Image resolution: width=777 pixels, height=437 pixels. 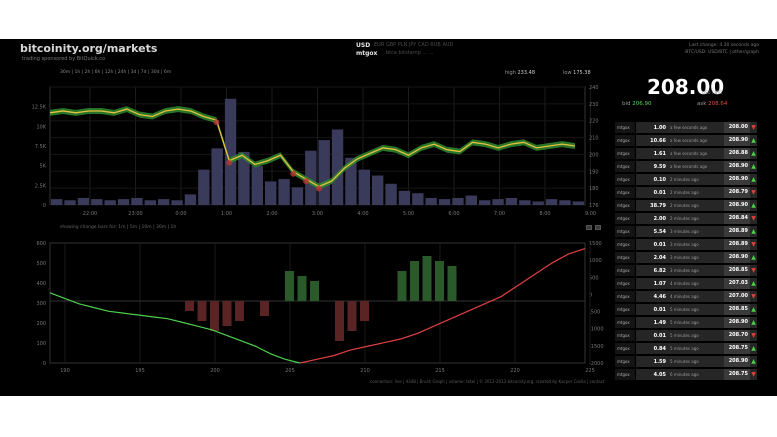 What do you see at coordinates (696, 348) in the screenshot?
I see `trade-body: 0.84 5 minutes ago 208.75 ▲` at bounding box center [696, 348].